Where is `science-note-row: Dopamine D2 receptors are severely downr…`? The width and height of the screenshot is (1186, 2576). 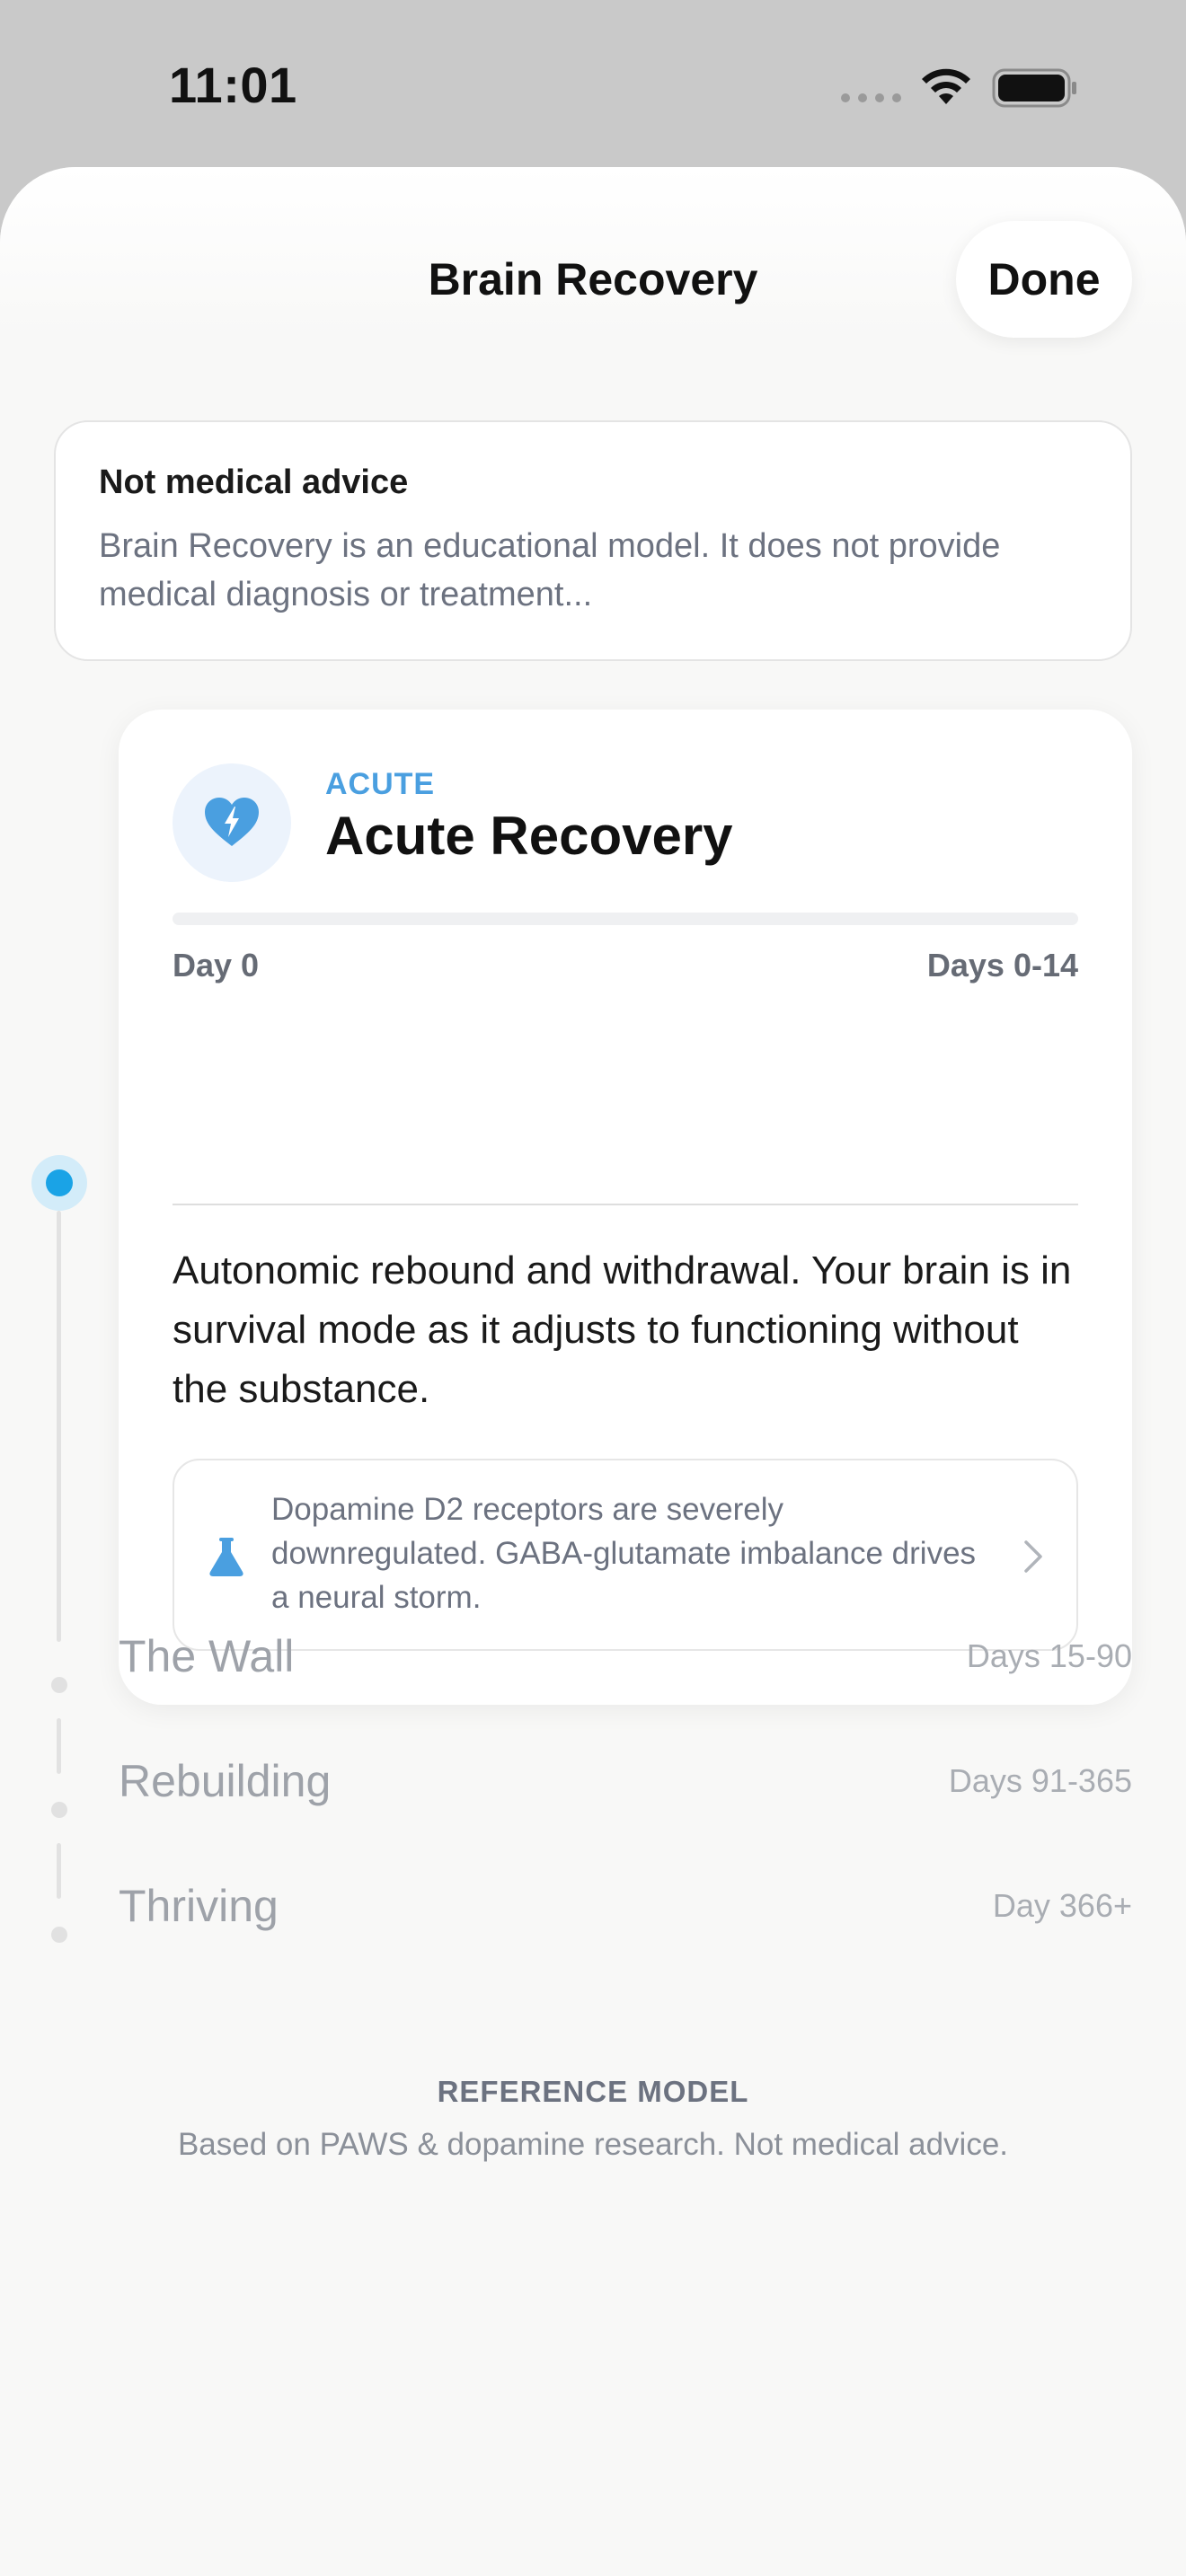 science-note-row: Dopamine D2 receptors are severely downr… is located at coordinates (625, 1555).